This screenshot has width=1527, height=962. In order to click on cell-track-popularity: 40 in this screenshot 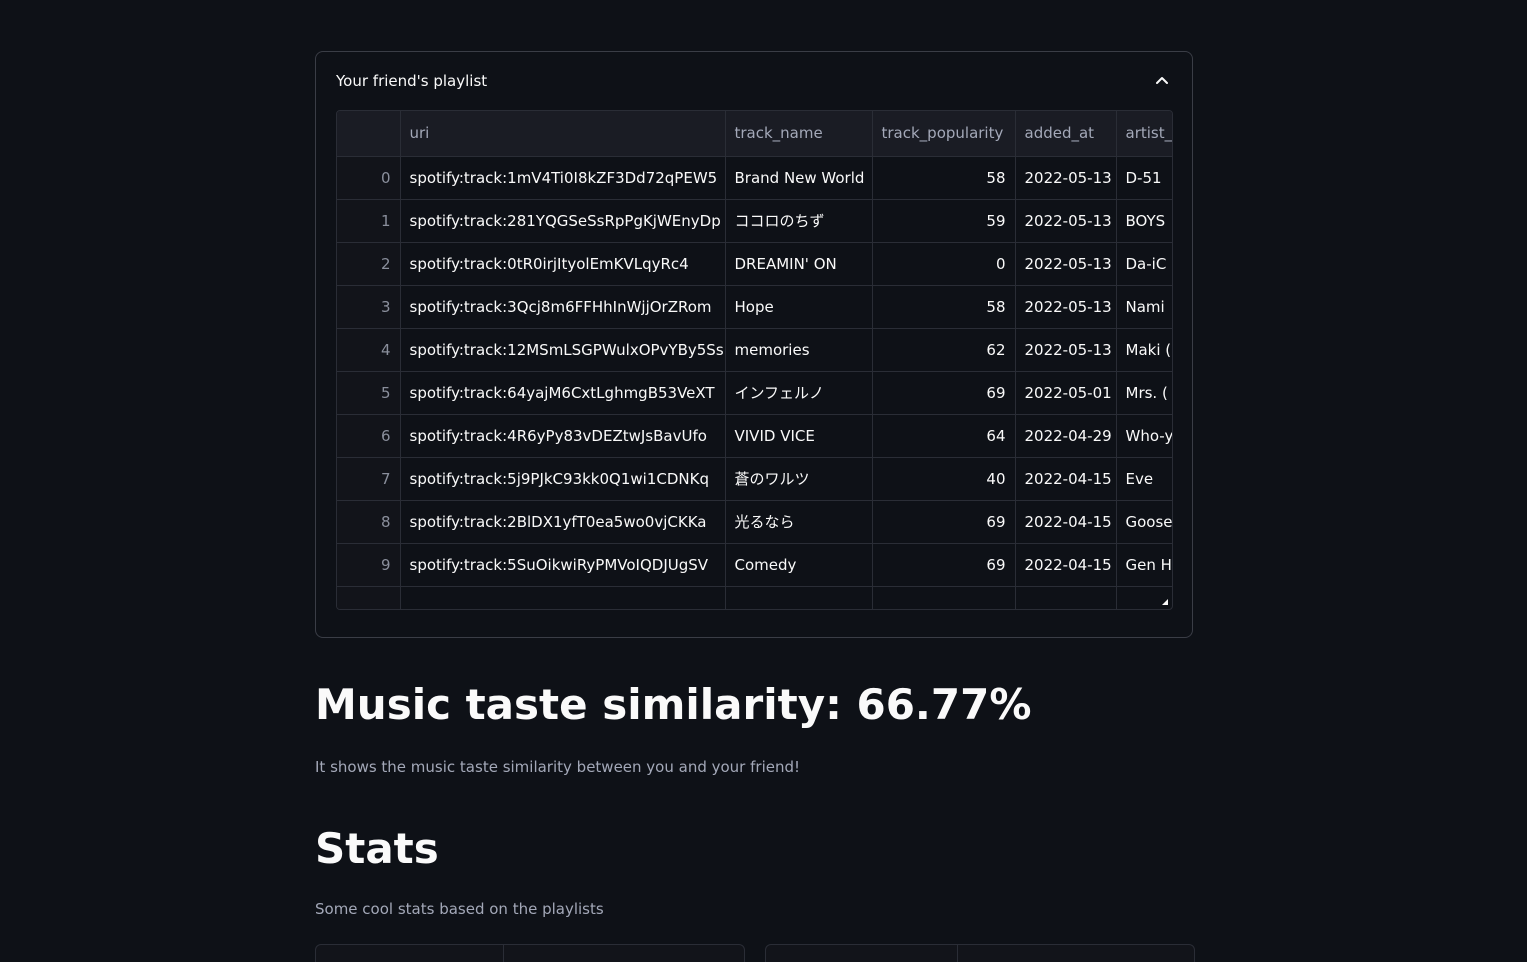, I will do `click(944, 479)`.